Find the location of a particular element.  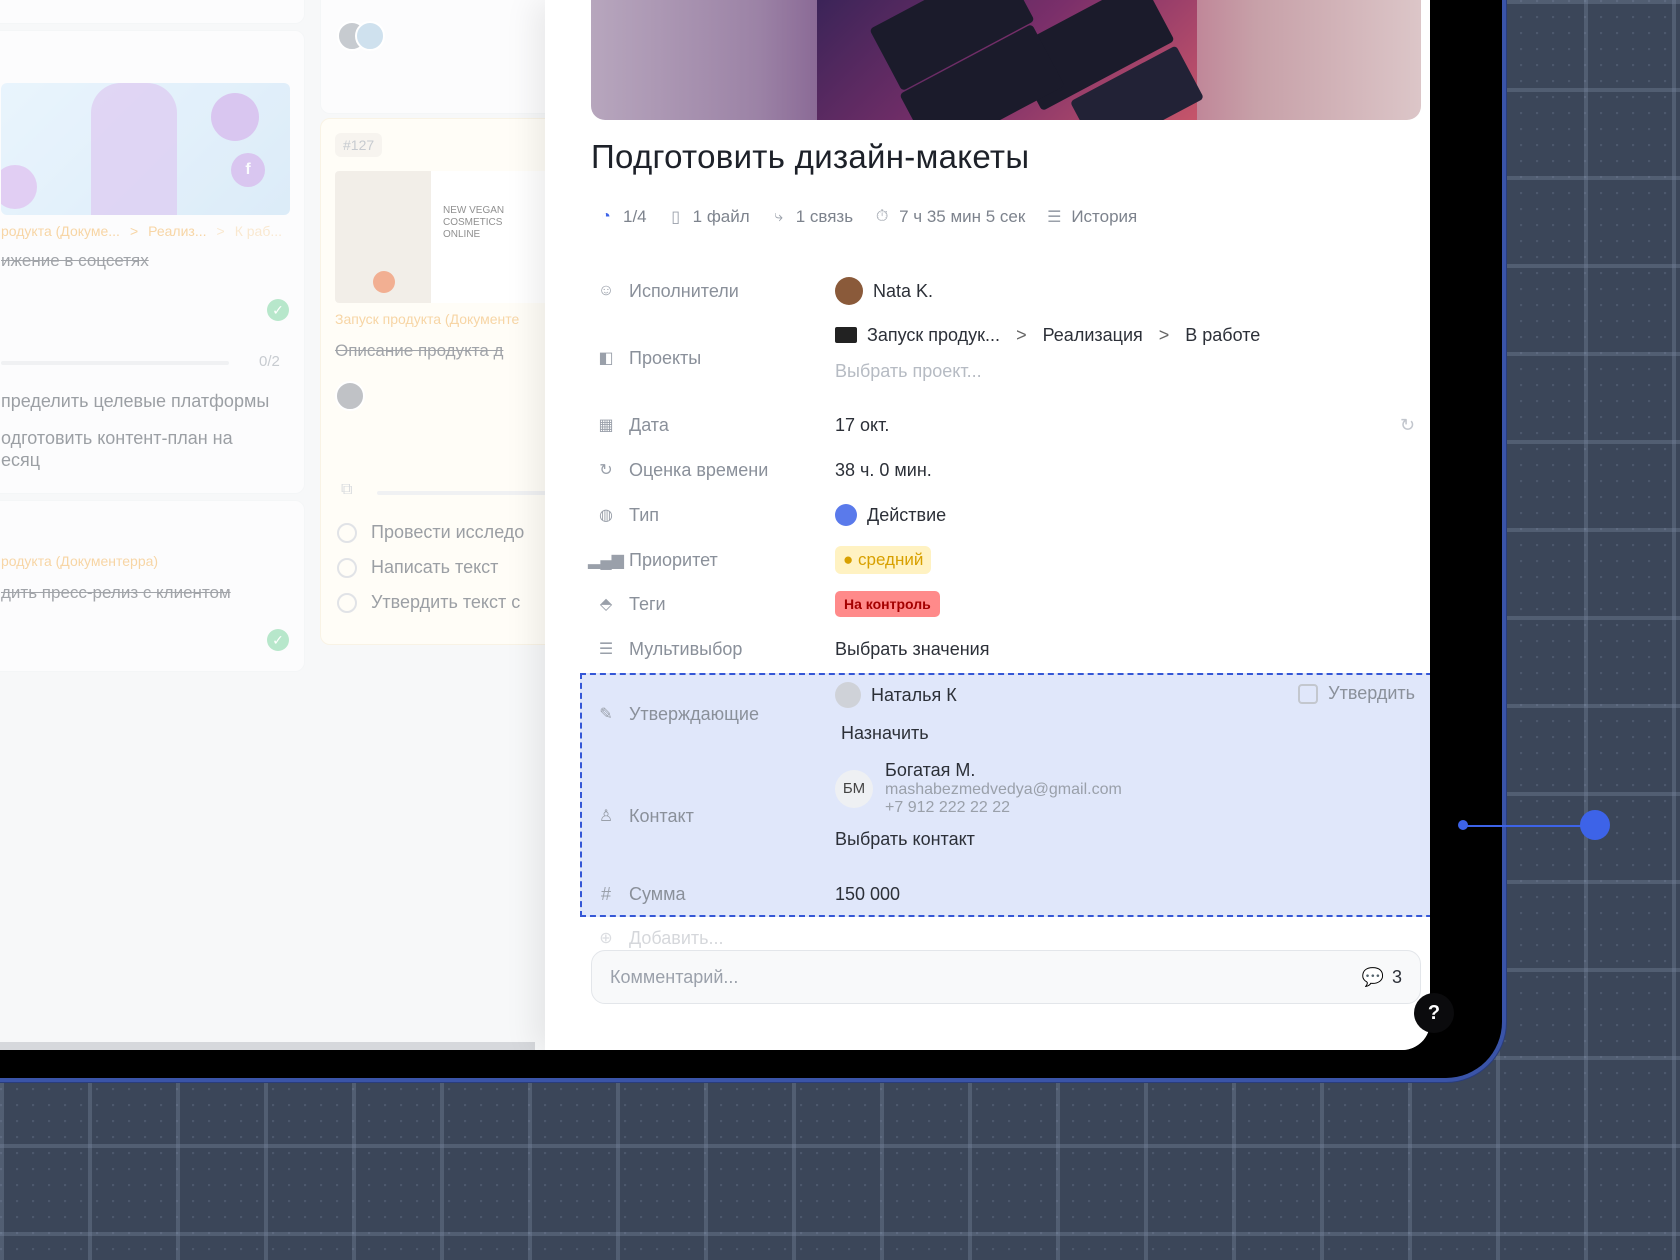

type-chip: Действие is located at coordinates (890, 515).